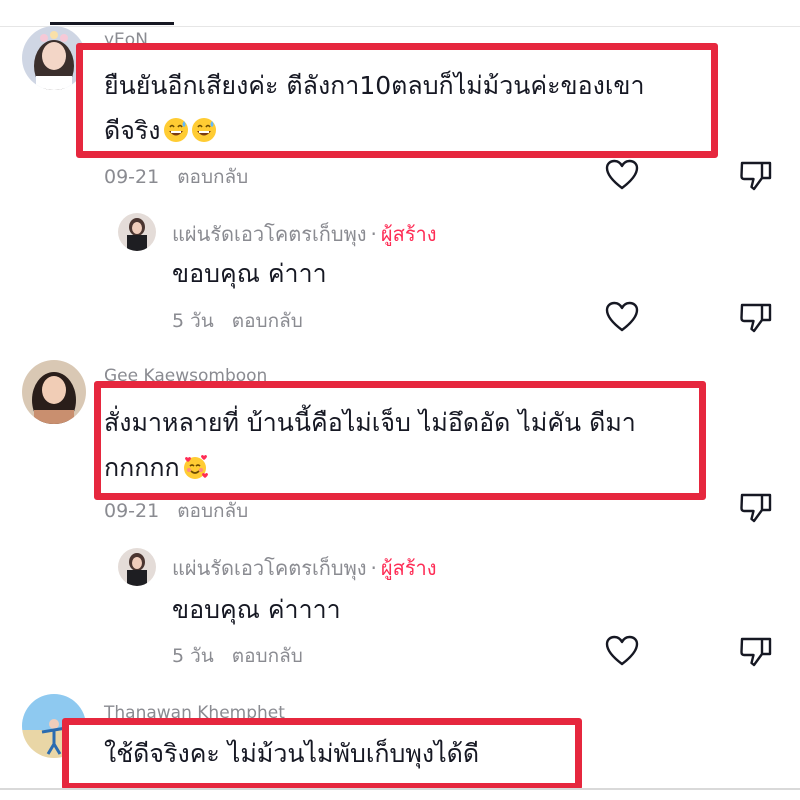 This screenshot has height=800, width=800. Describe the element at coordinates (195, 467) in the screenshot. I see `smiling-face-with-hearts-emoji` at that location.